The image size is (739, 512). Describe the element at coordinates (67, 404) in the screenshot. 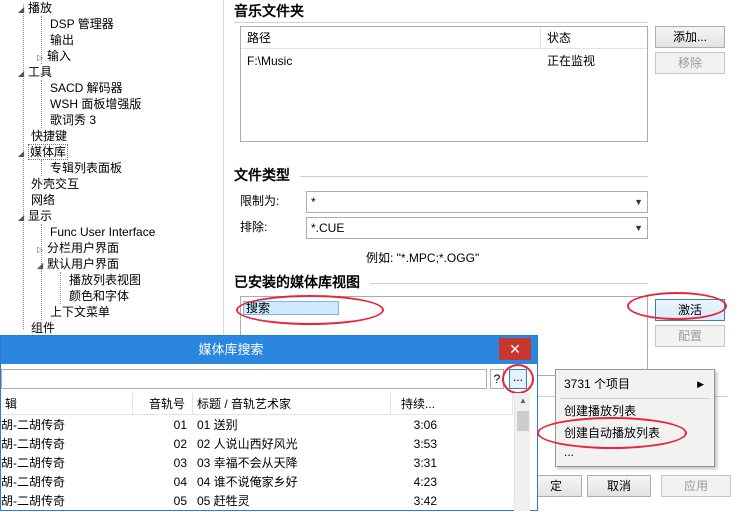

I see `column-header-album: 辑` at that location.